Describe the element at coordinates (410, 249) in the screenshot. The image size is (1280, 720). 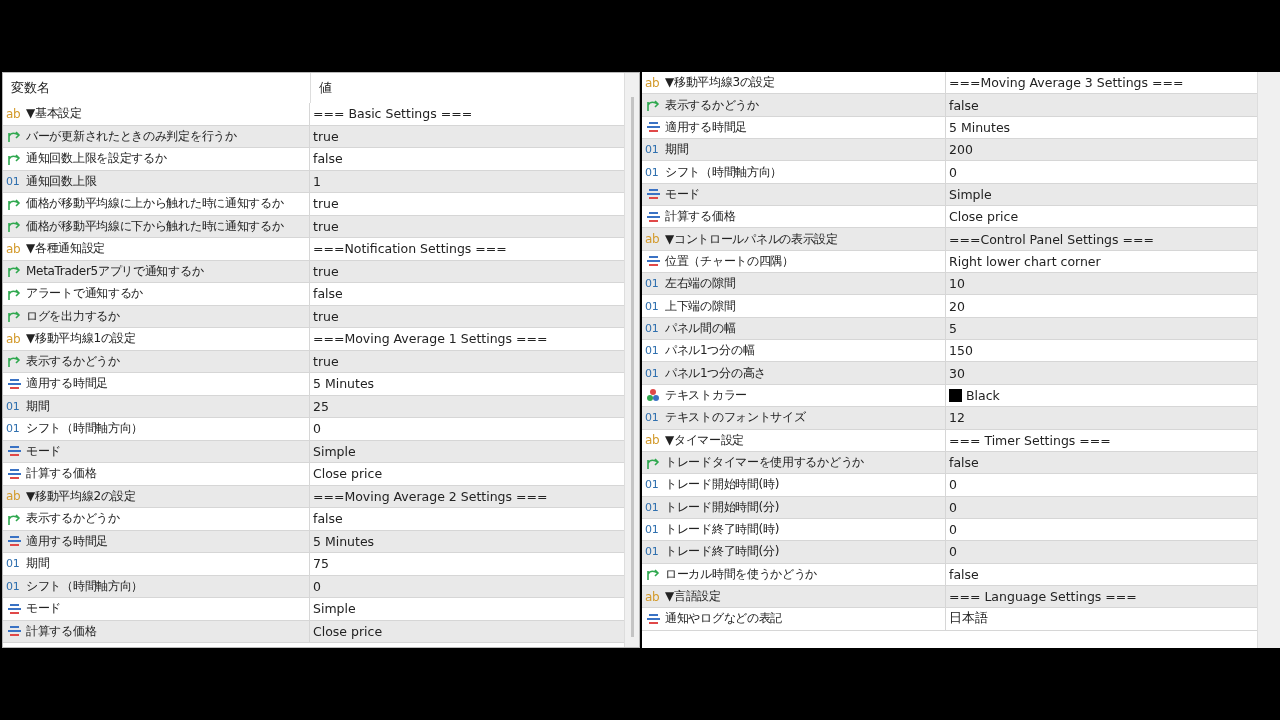
I see `parameter-value: ===Notification Settings ===` at that location.